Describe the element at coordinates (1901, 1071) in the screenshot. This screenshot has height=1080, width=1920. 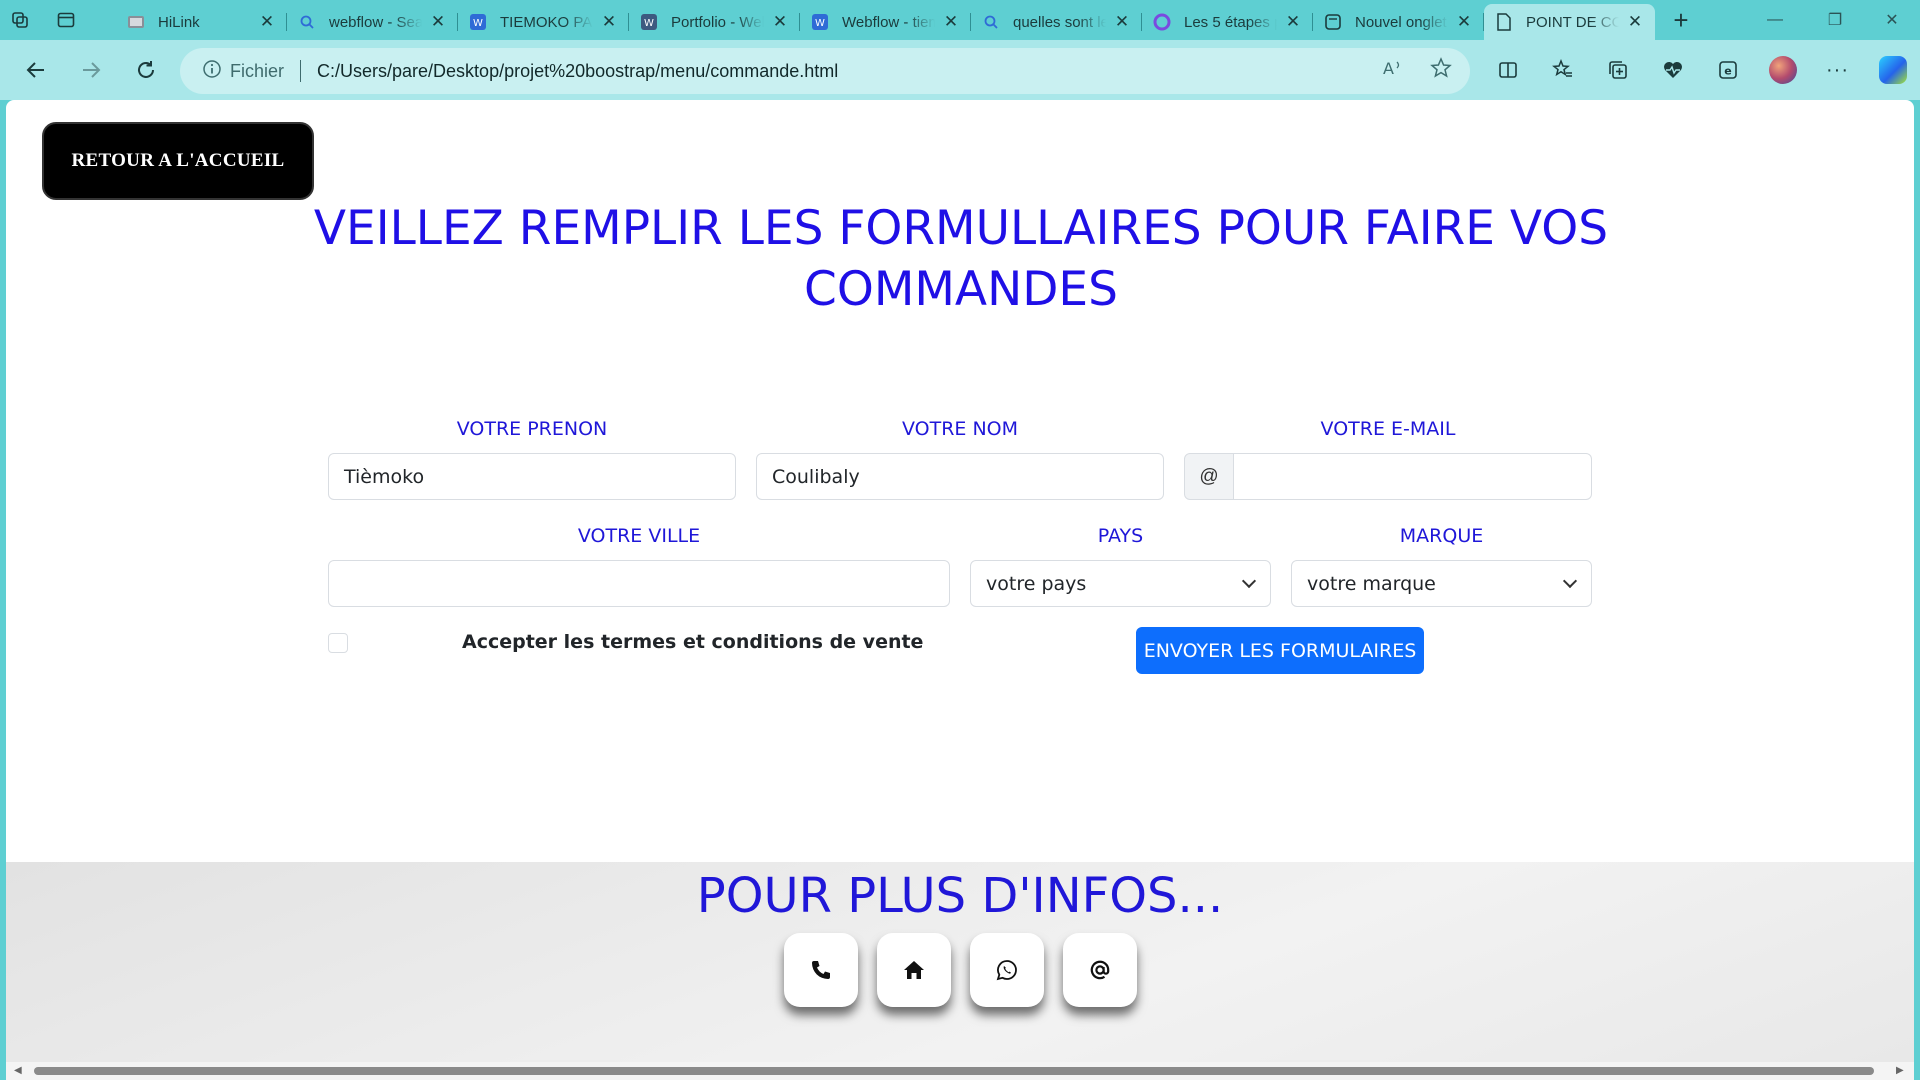
I see `scroll-right-arrow-icon: ▶` at that location.